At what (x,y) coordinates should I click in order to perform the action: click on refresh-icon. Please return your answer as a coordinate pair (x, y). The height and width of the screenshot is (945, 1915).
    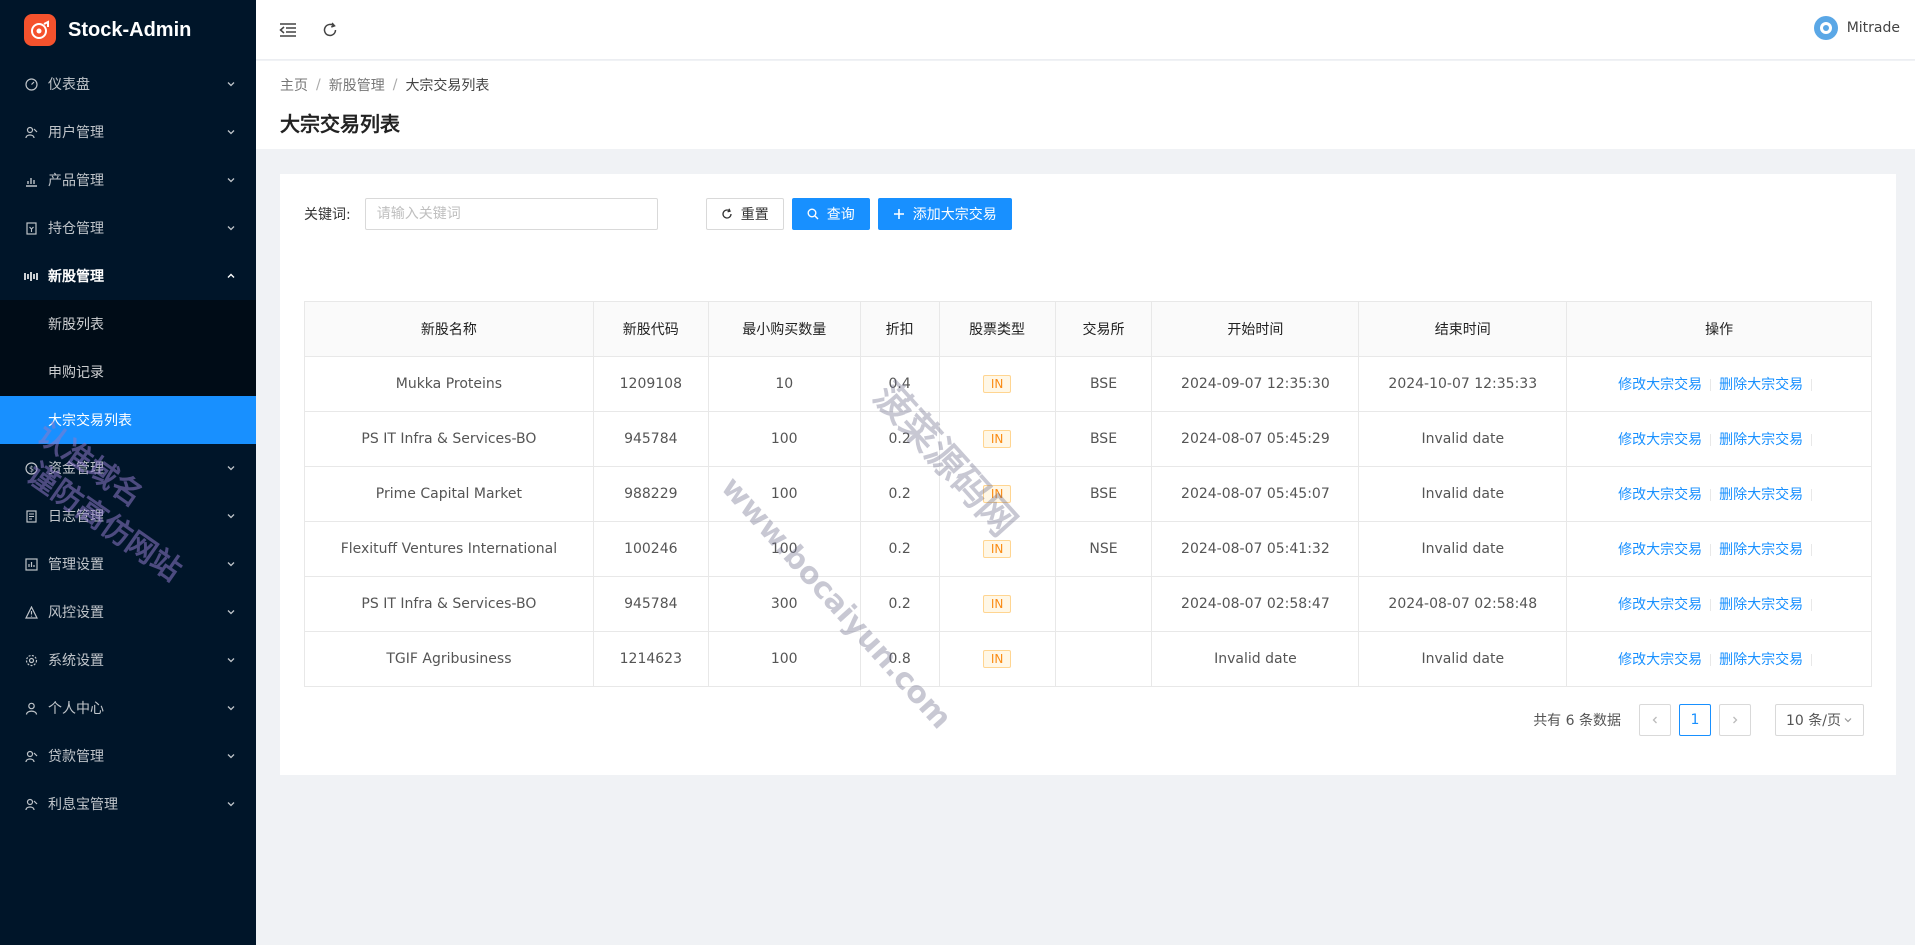
    Looking at the image, I should click on (330, 30).